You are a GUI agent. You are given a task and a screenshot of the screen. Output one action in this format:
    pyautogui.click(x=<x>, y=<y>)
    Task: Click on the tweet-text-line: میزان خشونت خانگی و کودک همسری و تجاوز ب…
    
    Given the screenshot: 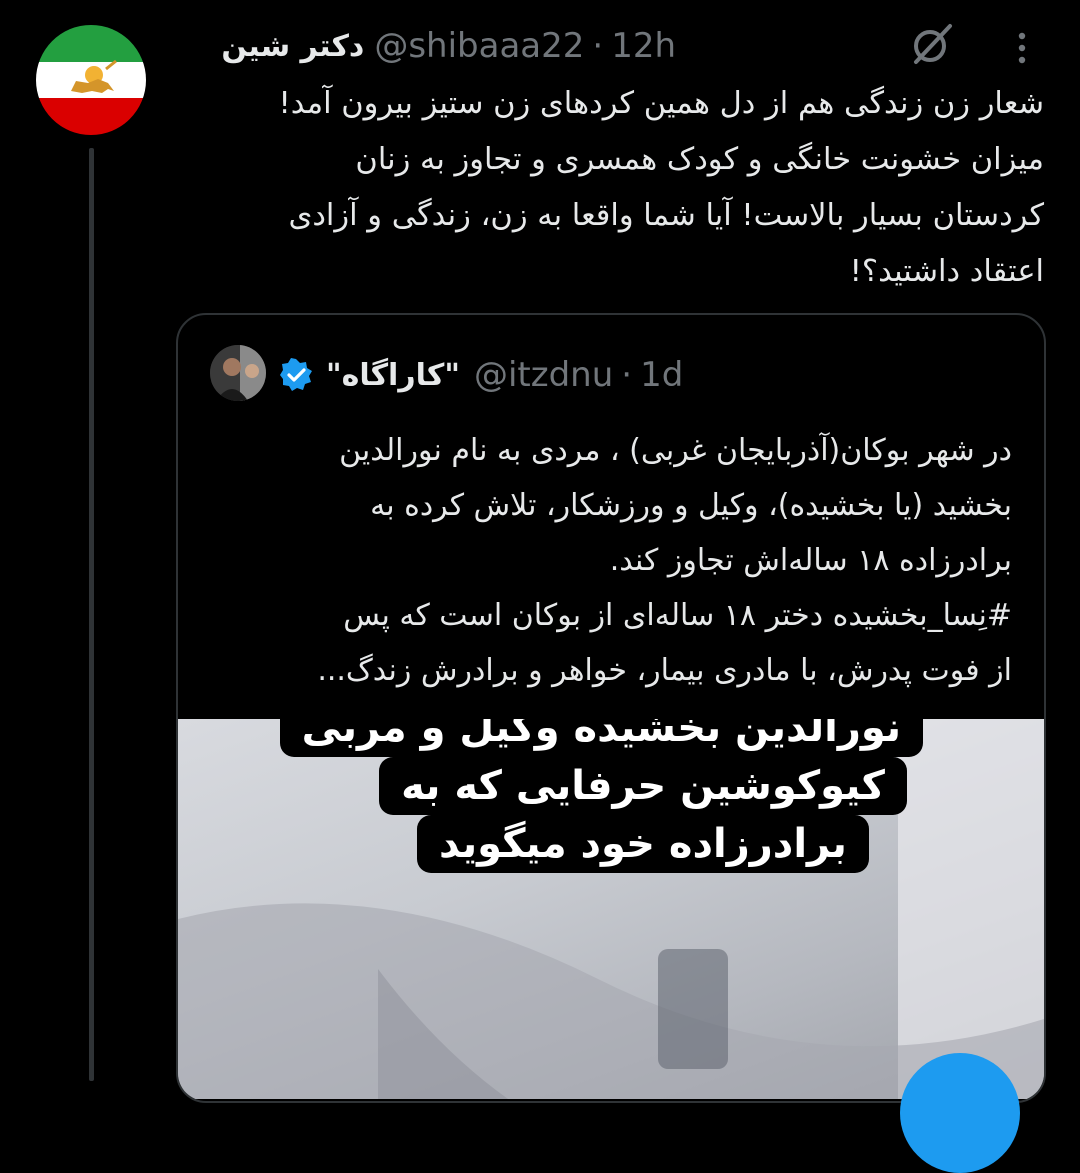 What is the action you would take?
    pyautogui.click(x=699, y=159)
    